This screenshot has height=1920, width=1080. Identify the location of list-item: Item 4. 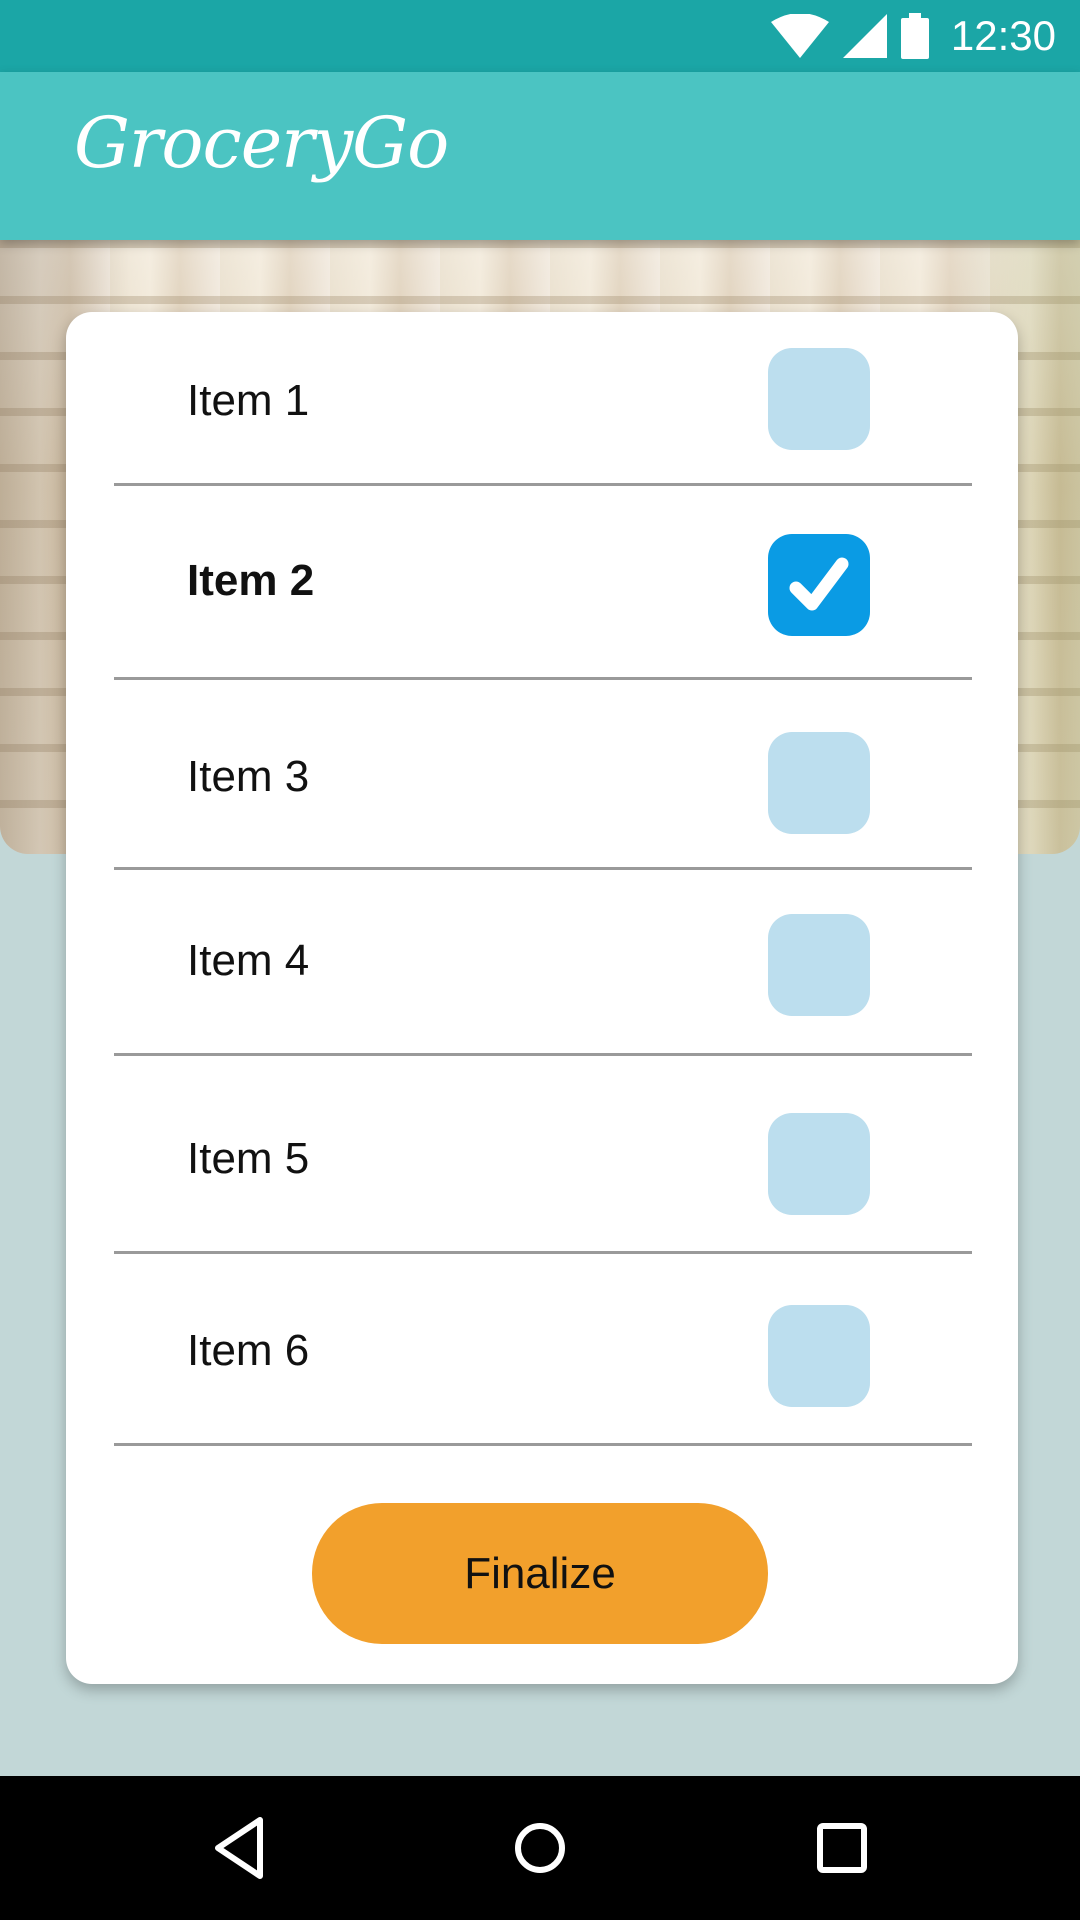
(543, 963).